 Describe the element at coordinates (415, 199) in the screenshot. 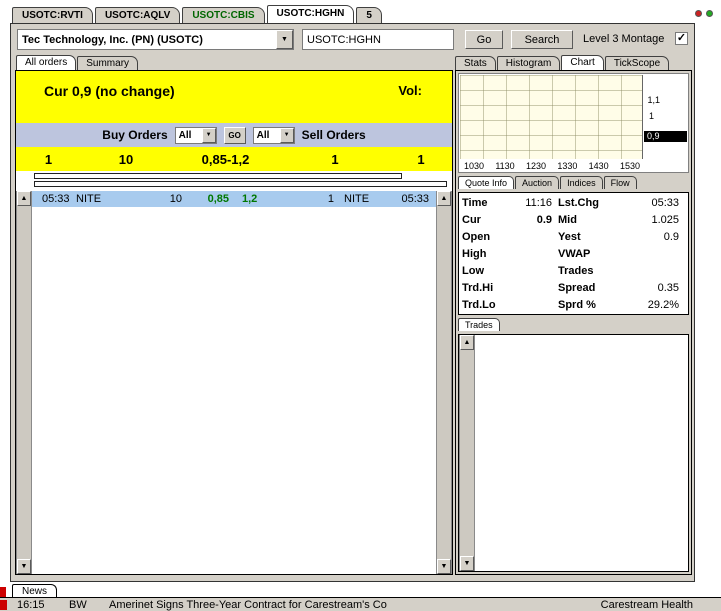

I see `sell-order-time: 05:33` at that location.